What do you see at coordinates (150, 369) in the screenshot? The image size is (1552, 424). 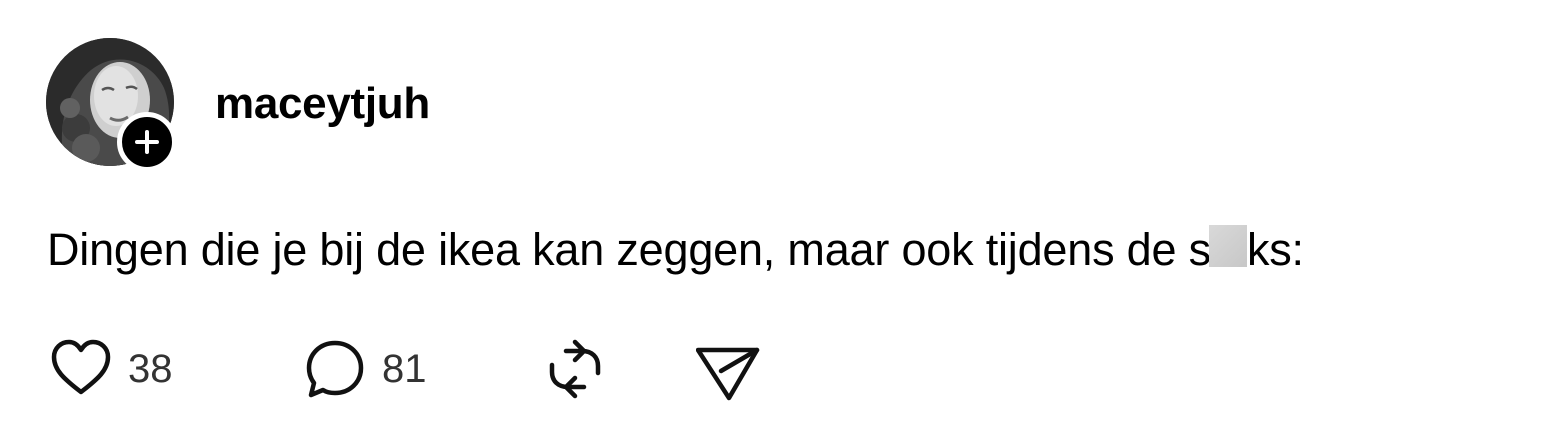 I see `like-count: 38` at bounding box center [150, 369].